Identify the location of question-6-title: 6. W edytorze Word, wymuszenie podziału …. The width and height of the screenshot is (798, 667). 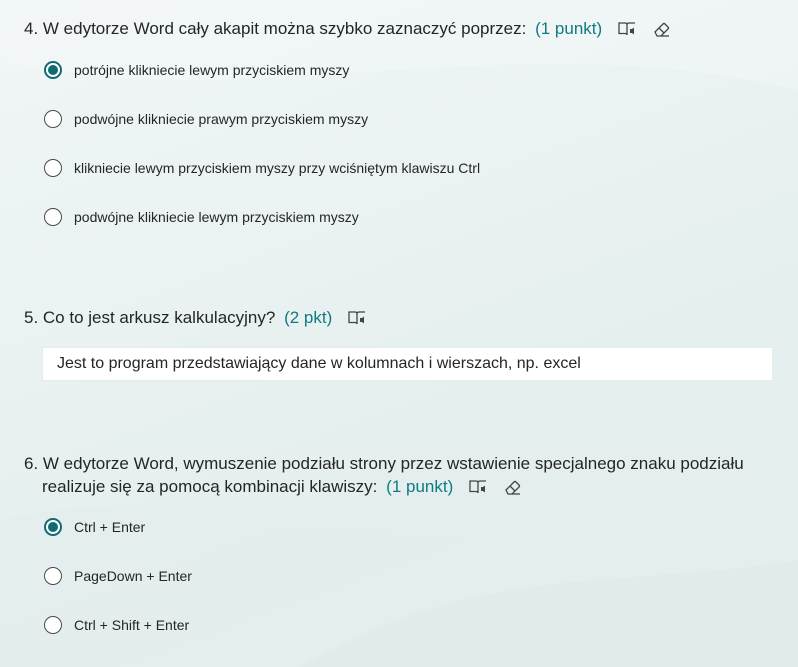
(394, 477).